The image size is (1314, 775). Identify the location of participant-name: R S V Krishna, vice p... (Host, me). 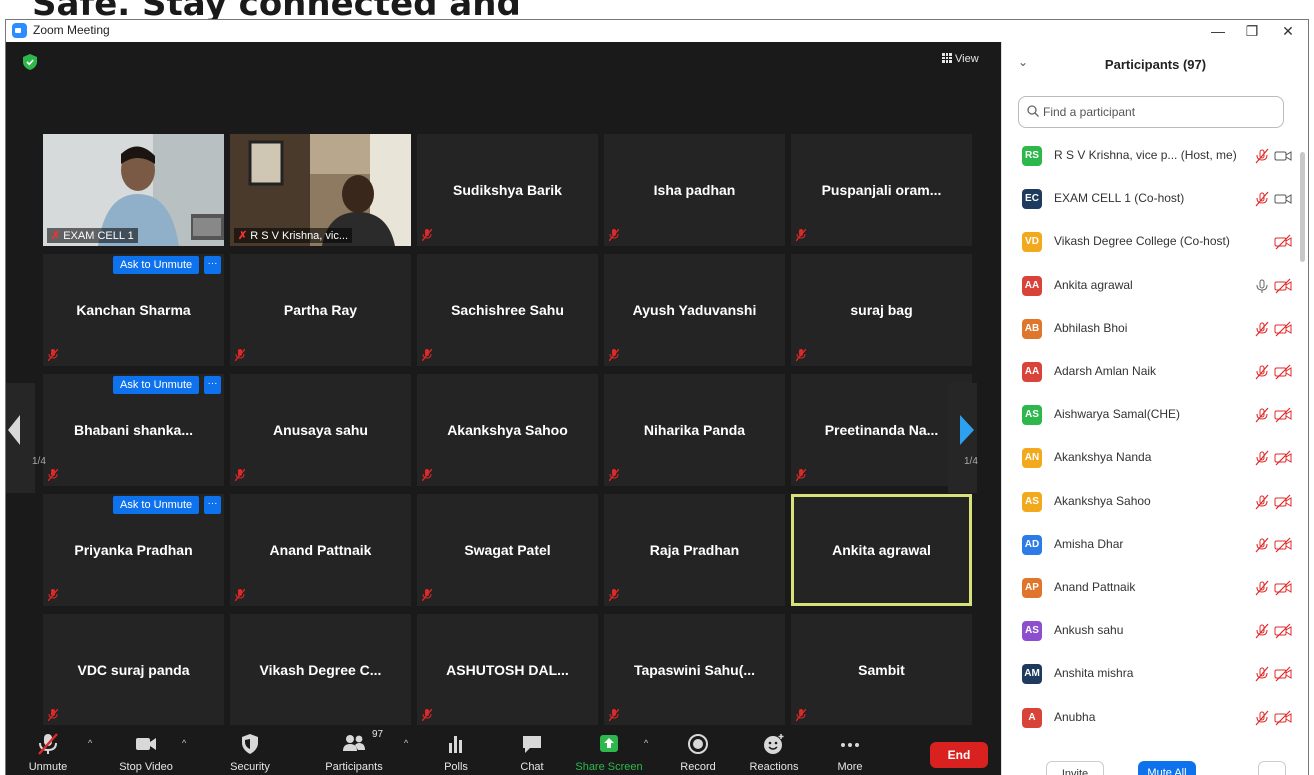
(1145, 155).